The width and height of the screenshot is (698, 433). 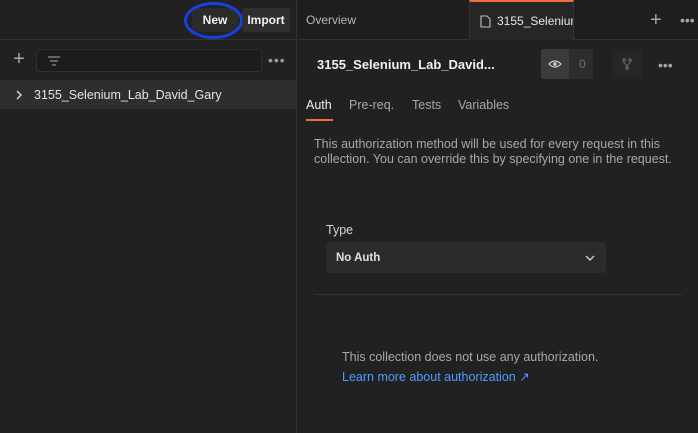 What do you see at coordinates (371, 105) in the screenshot?
I see `tab-pre-req: Pre-req.` at bounding box center [371, 105].